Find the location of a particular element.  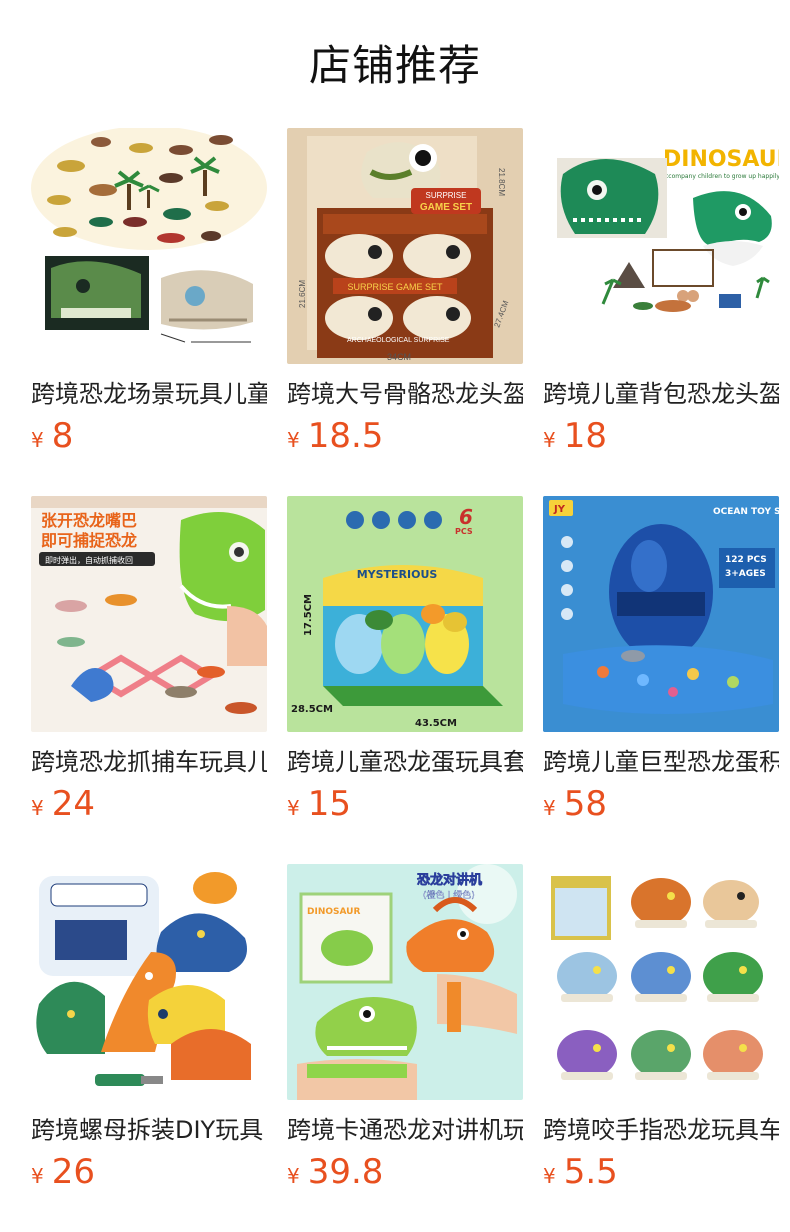

product-price: ¥ 39.8 is located at coordinates (405, 1174).